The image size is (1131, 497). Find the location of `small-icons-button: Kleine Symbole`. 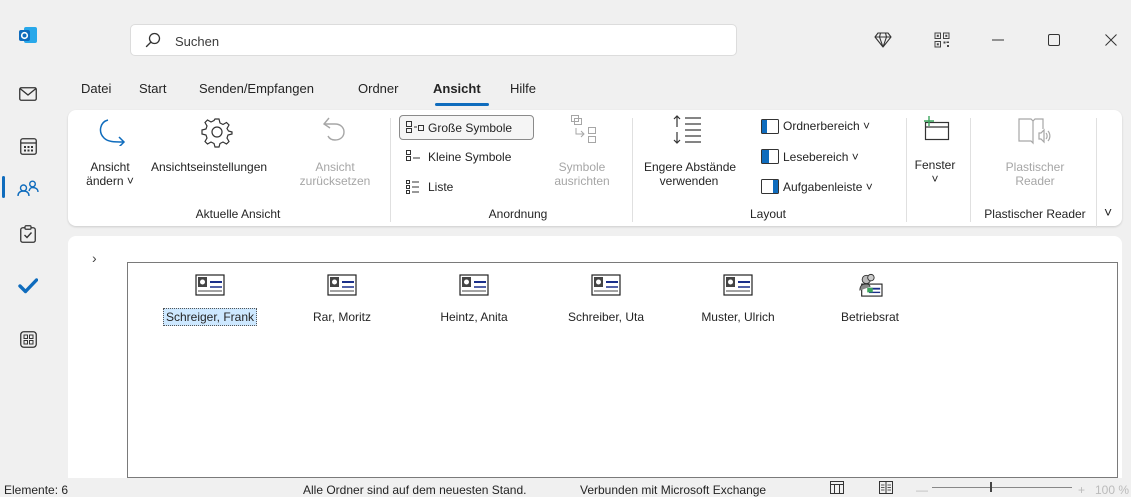

small-icons-button: Kleine Symbole is located at coordinates (469, 157).